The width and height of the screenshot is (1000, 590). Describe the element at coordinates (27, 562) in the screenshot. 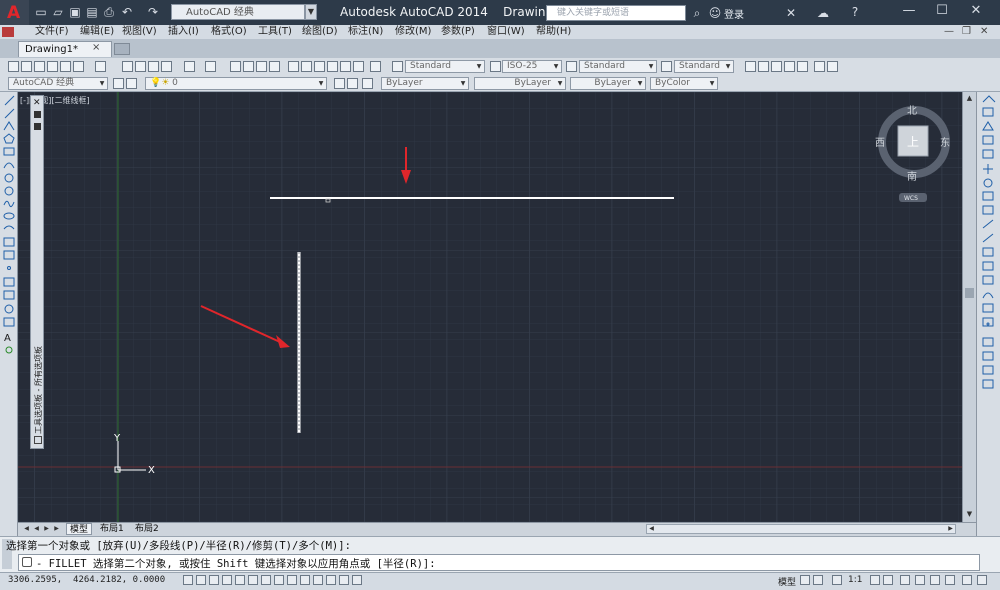

I see `command-customize-icon` at that location.